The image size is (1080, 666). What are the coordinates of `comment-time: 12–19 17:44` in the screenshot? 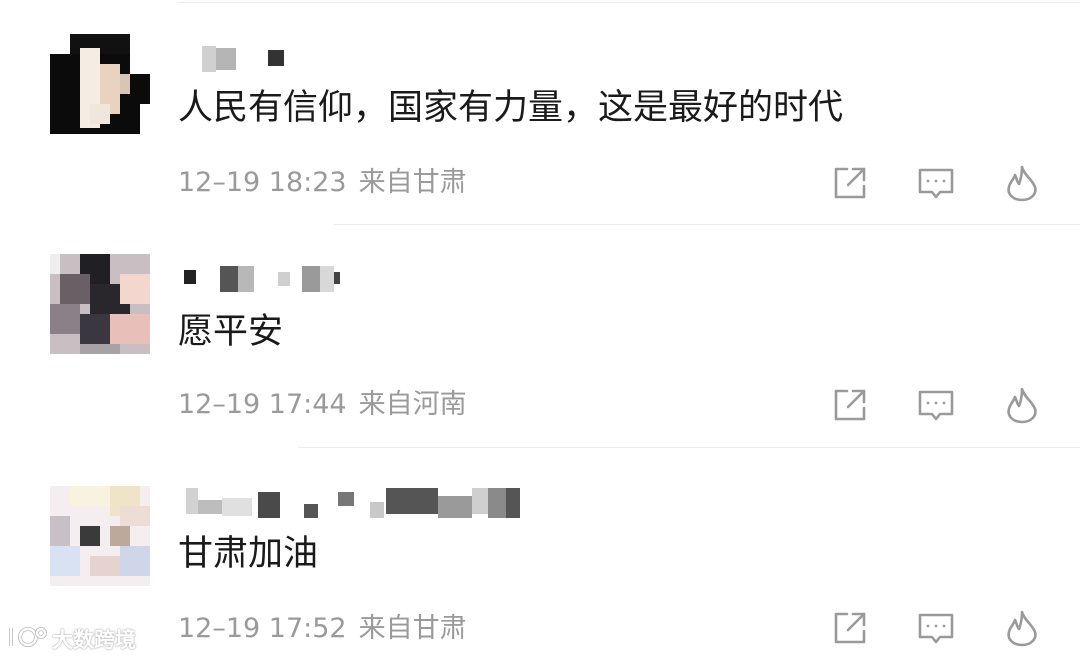 It's located at (262, 404).